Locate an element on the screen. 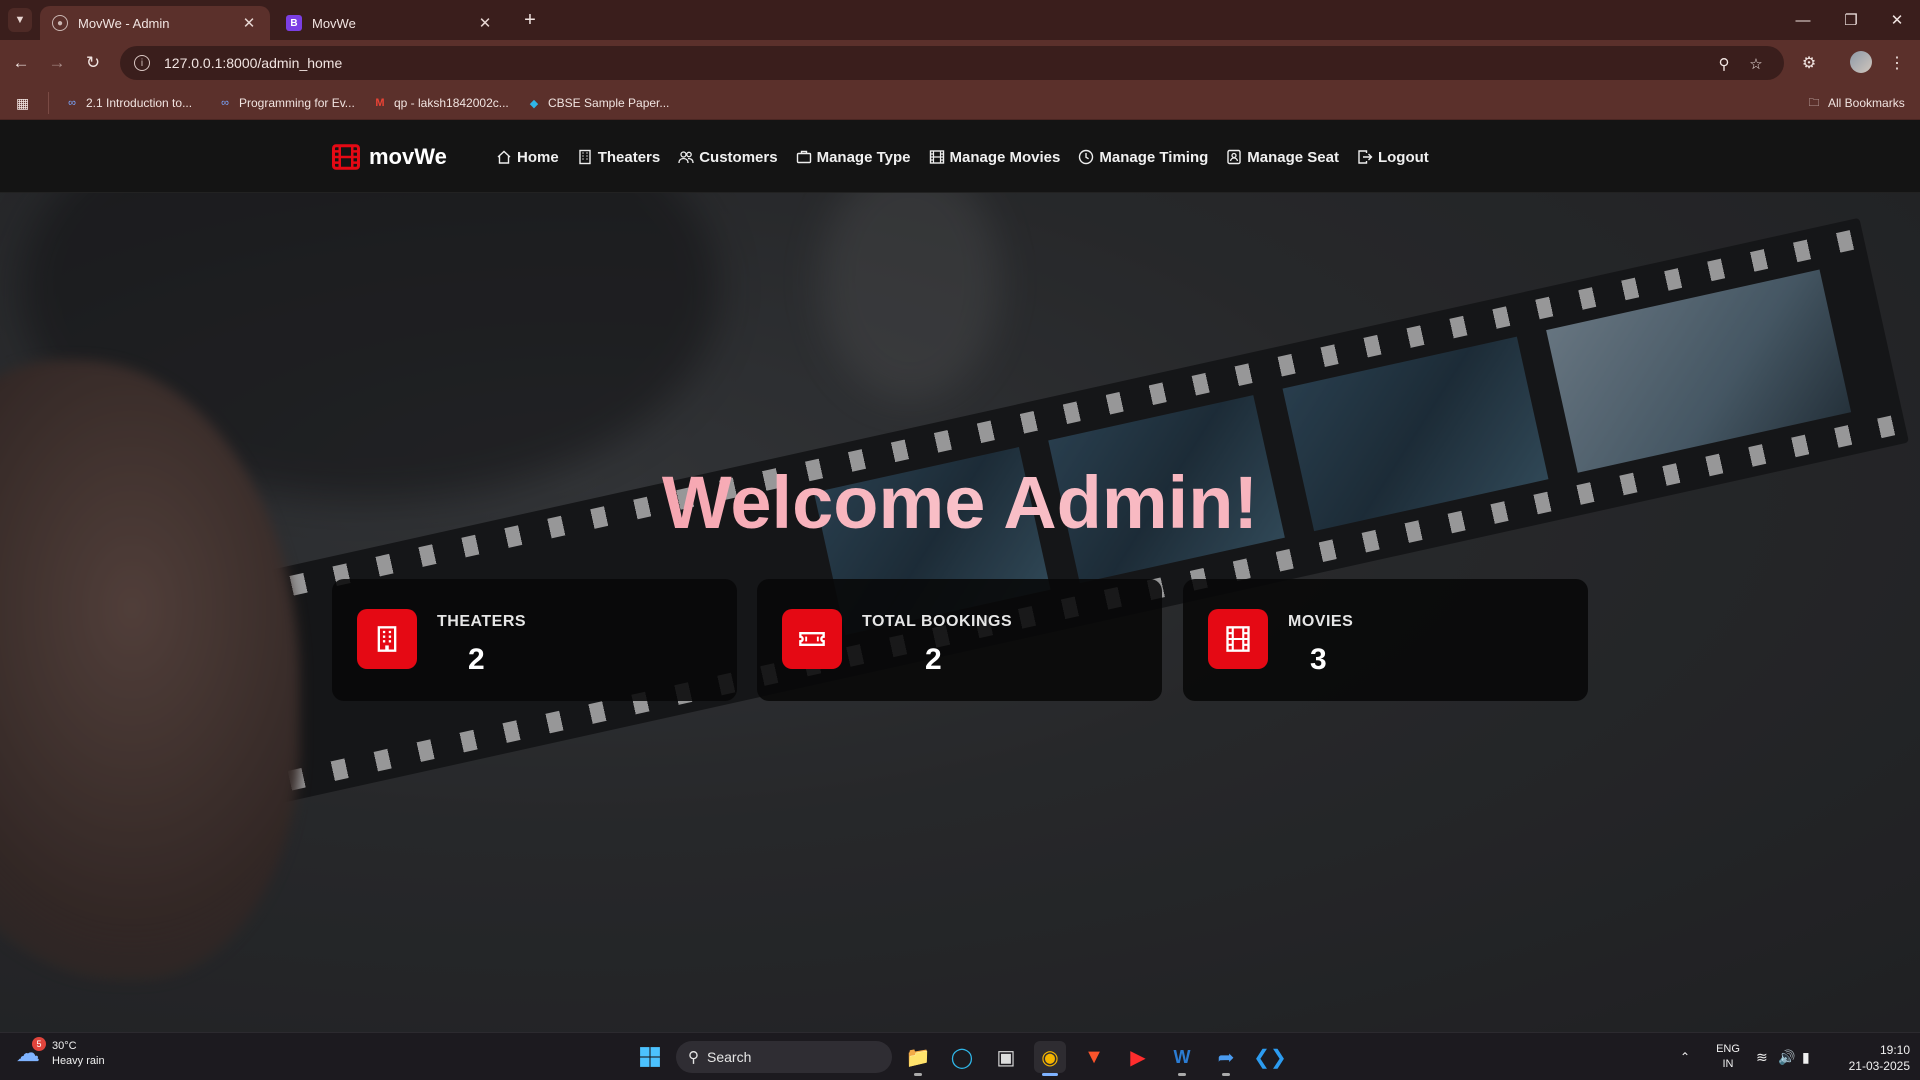 This screenshot has width=1920, height=1080. person-badge-icon is located at coordinates (1234, 157).